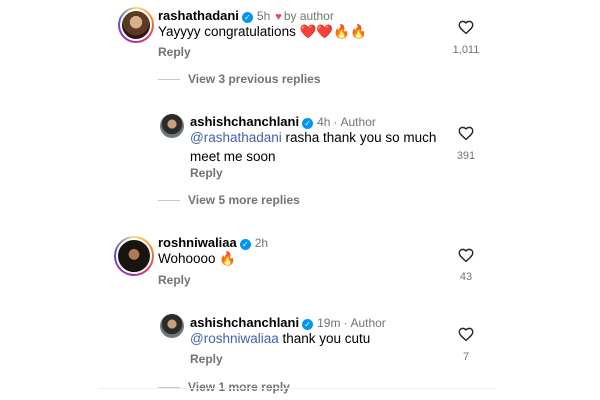 This screenshot has width=600, height=400. What do you see at coordinates (262, 31) in the screenshot?
I see `comment-text: Yayyyy congratulations ❤️❤️🔥🔥` at bounding box center [262, 31].